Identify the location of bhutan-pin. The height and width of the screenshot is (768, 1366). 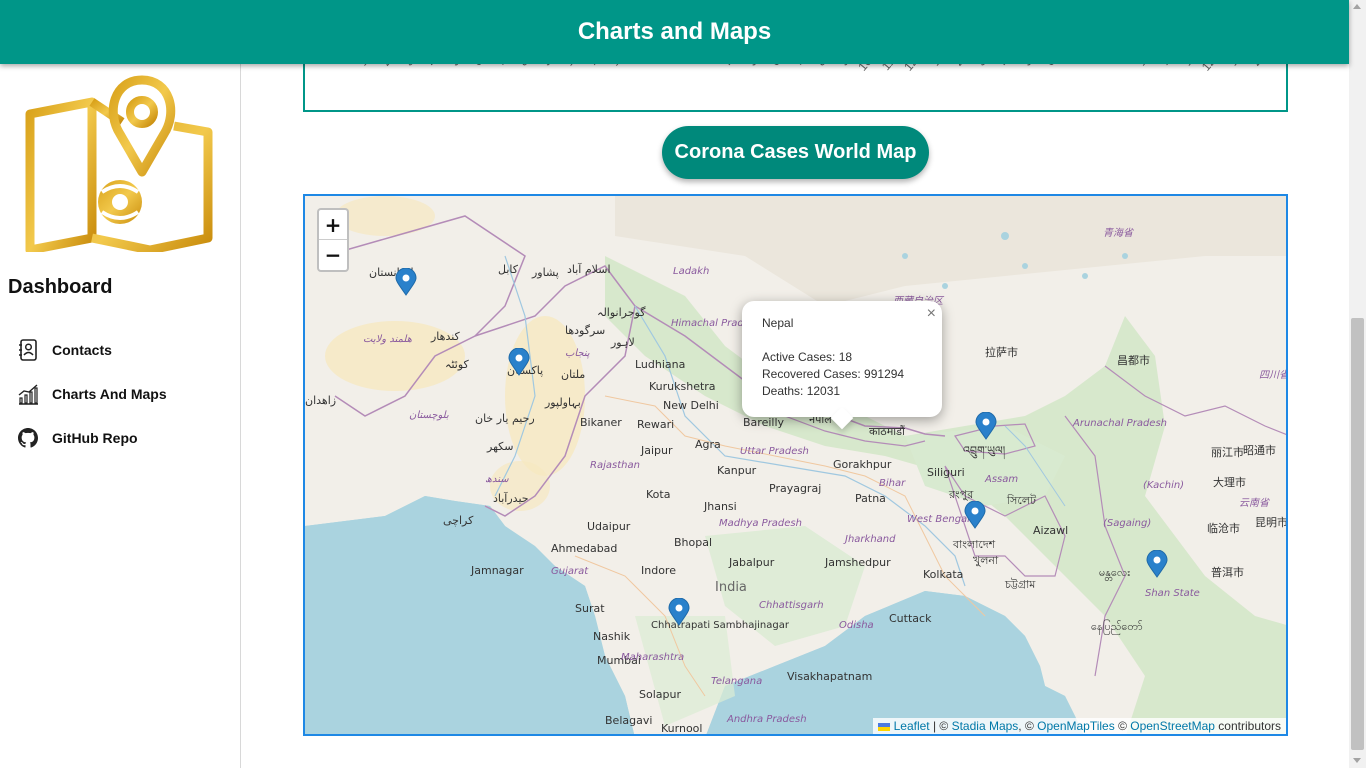
(986, 426).